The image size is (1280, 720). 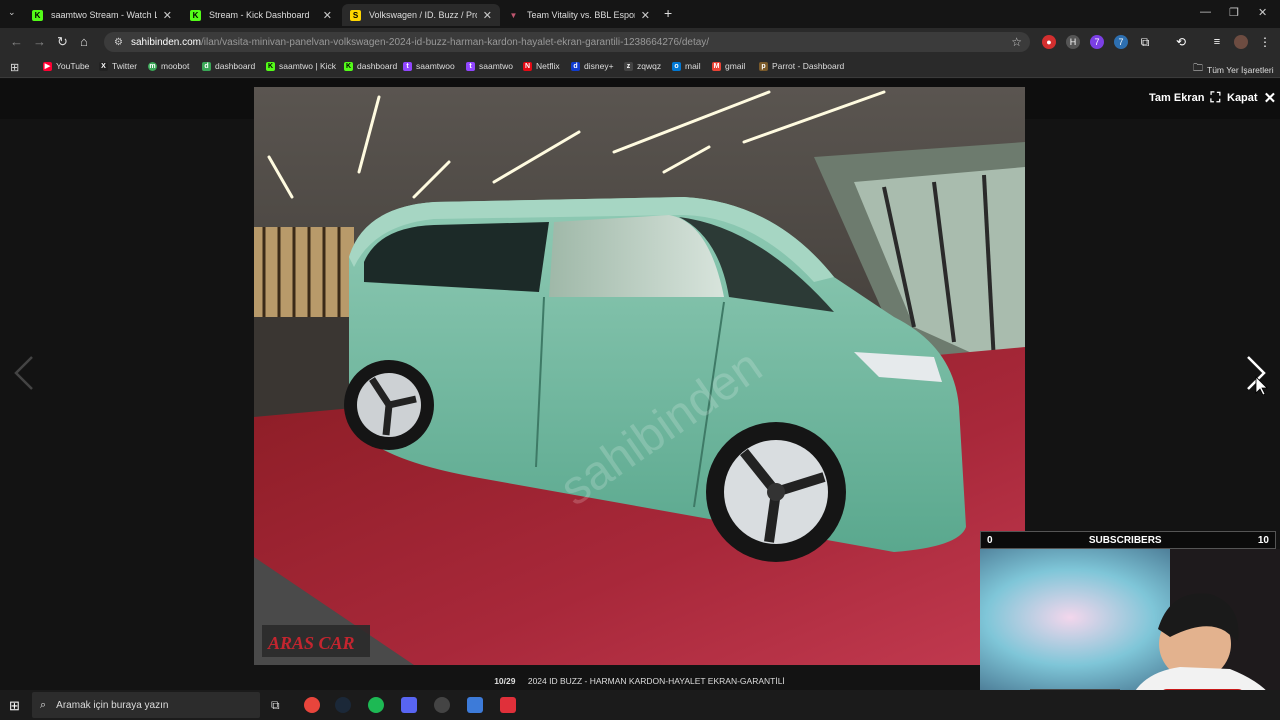 What do you see at coordinates (527, 66) in the screenshot?
I see `netflix-icon: N` at bounding box center [527, 66].